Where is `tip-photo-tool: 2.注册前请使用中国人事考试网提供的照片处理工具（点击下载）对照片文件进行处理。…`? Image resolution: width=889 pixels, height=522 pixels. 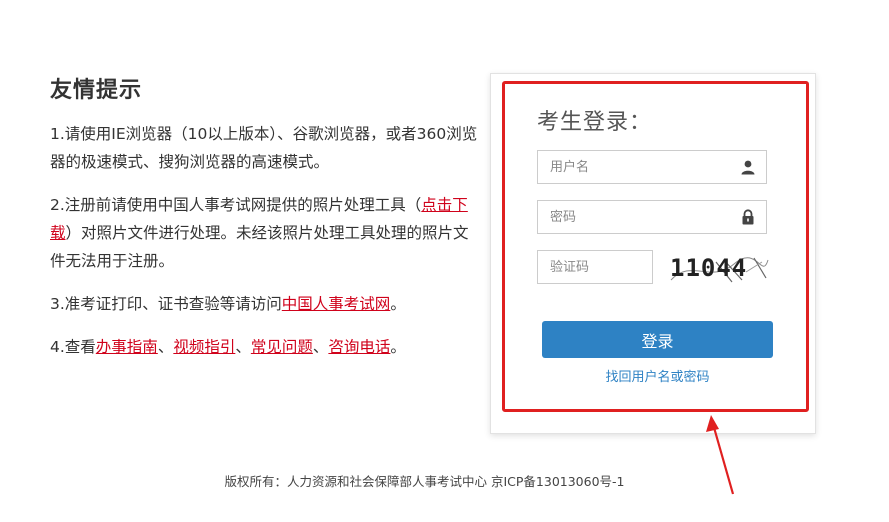 tip-photo-tool: 2.注册前请使用中国人事考试网提供的照片处理工具（点击下载）对照片文件进行处理。… is located at coordinates (265, 233).